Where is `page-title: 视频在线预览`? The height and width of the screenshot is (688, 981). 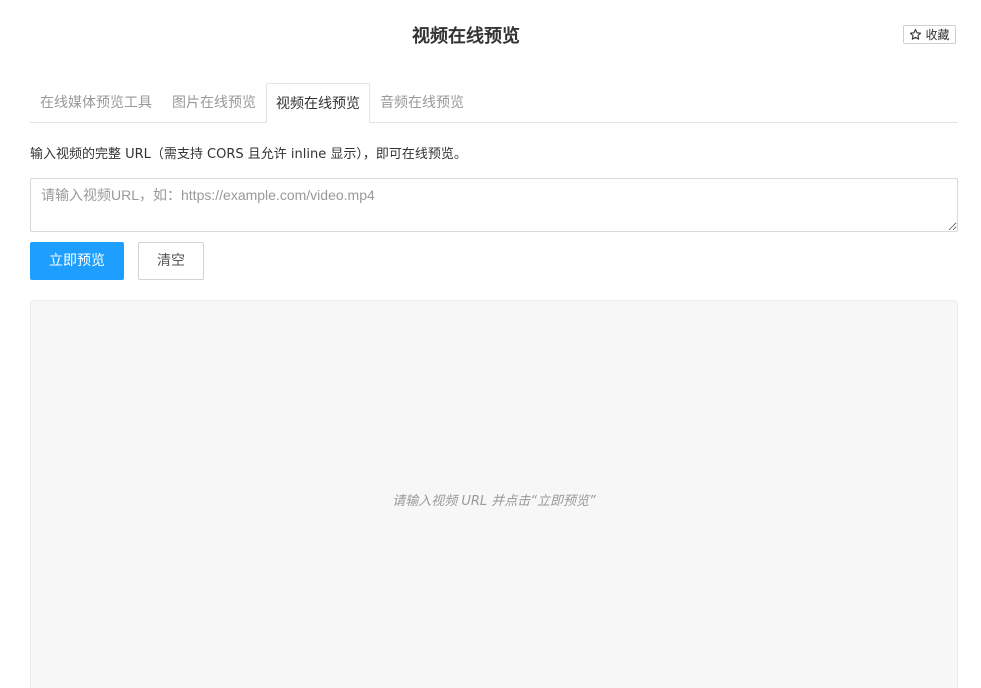
page-title: 视频在线预览 is located at coordinates (466, 36).